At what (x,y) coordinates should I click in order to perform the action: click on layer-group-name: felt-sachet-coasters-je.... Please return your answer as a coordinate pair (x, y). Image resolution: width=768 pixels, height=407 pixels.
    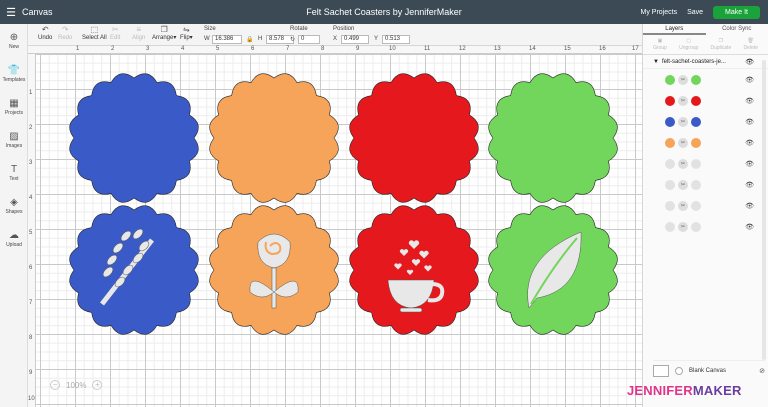
    Looking at the image, I should click on (693, 61).